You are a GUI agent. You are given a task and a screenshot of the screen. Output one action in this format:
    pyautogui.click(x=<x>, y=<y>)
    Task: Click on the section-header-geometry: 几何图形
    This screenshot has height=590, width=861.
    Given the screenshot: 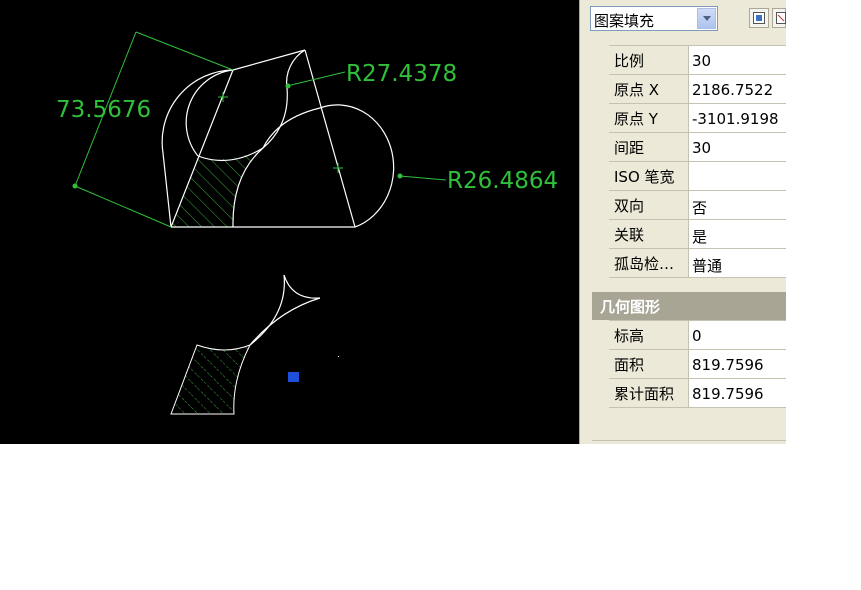 What is the action you would take?
    pyautogui.click(x=689, y=306)
    